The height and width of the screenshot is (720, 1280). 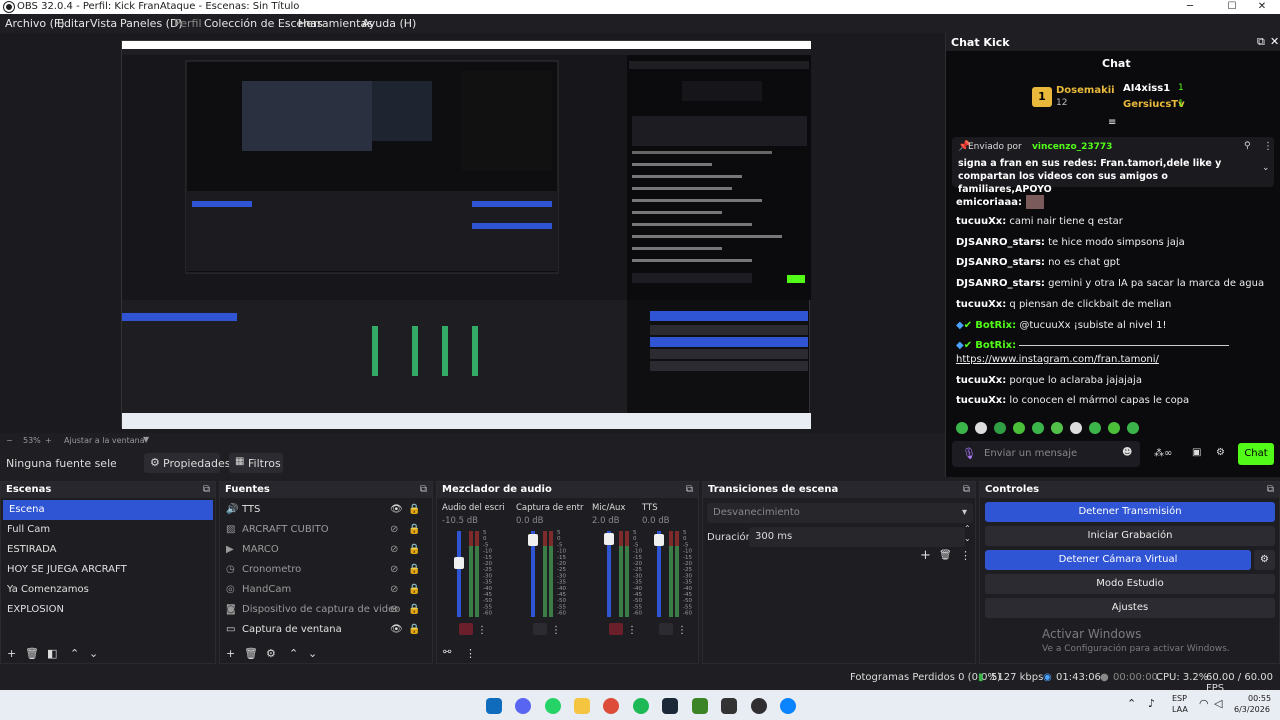 What do you see at coordinates (1127, 452) in the screenshot?
I see `emoji-icon: ☻` at bounding box center [1127, 452].